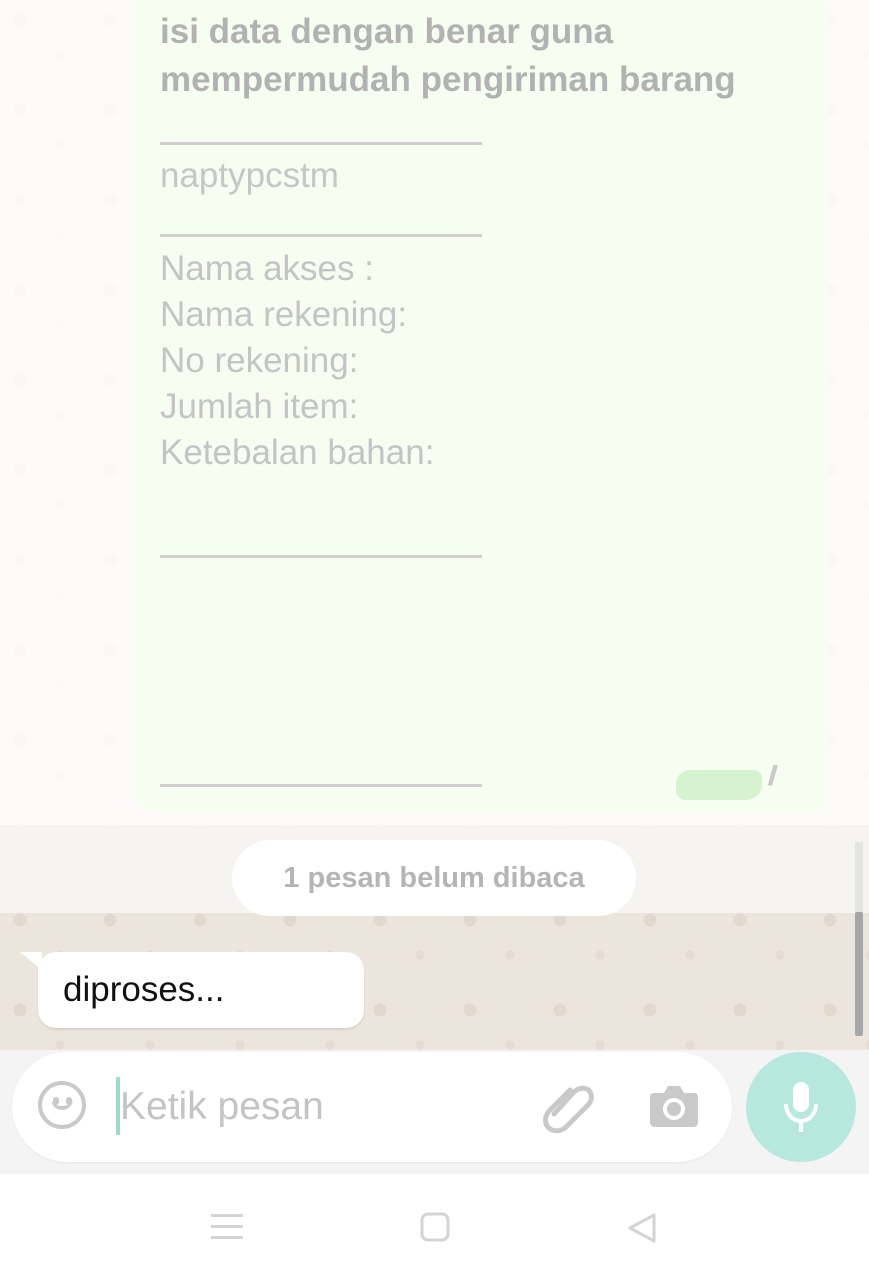 The image size is (869, 1280). I want to click on mic-button, so click(801, 1107).